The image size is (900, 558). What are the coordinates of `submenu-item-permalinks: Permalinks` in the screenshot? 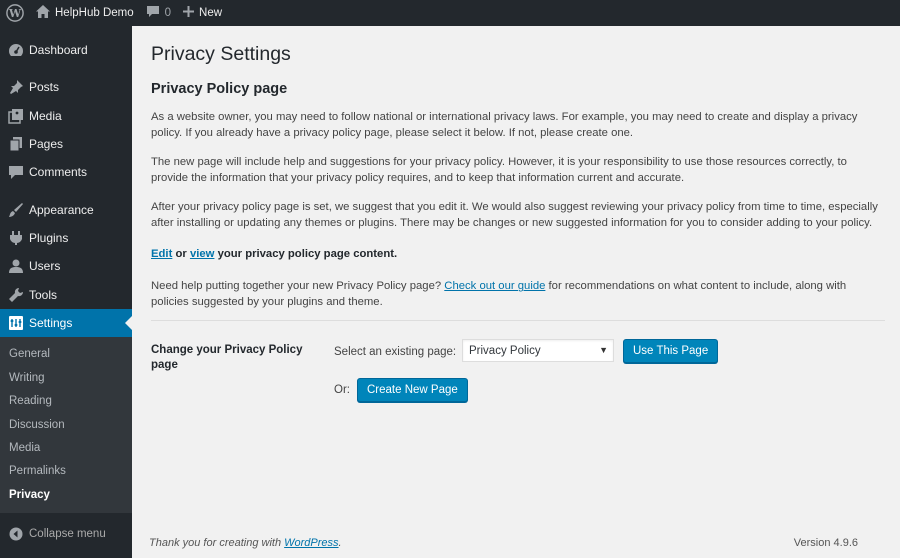 It's located at (66, 471).